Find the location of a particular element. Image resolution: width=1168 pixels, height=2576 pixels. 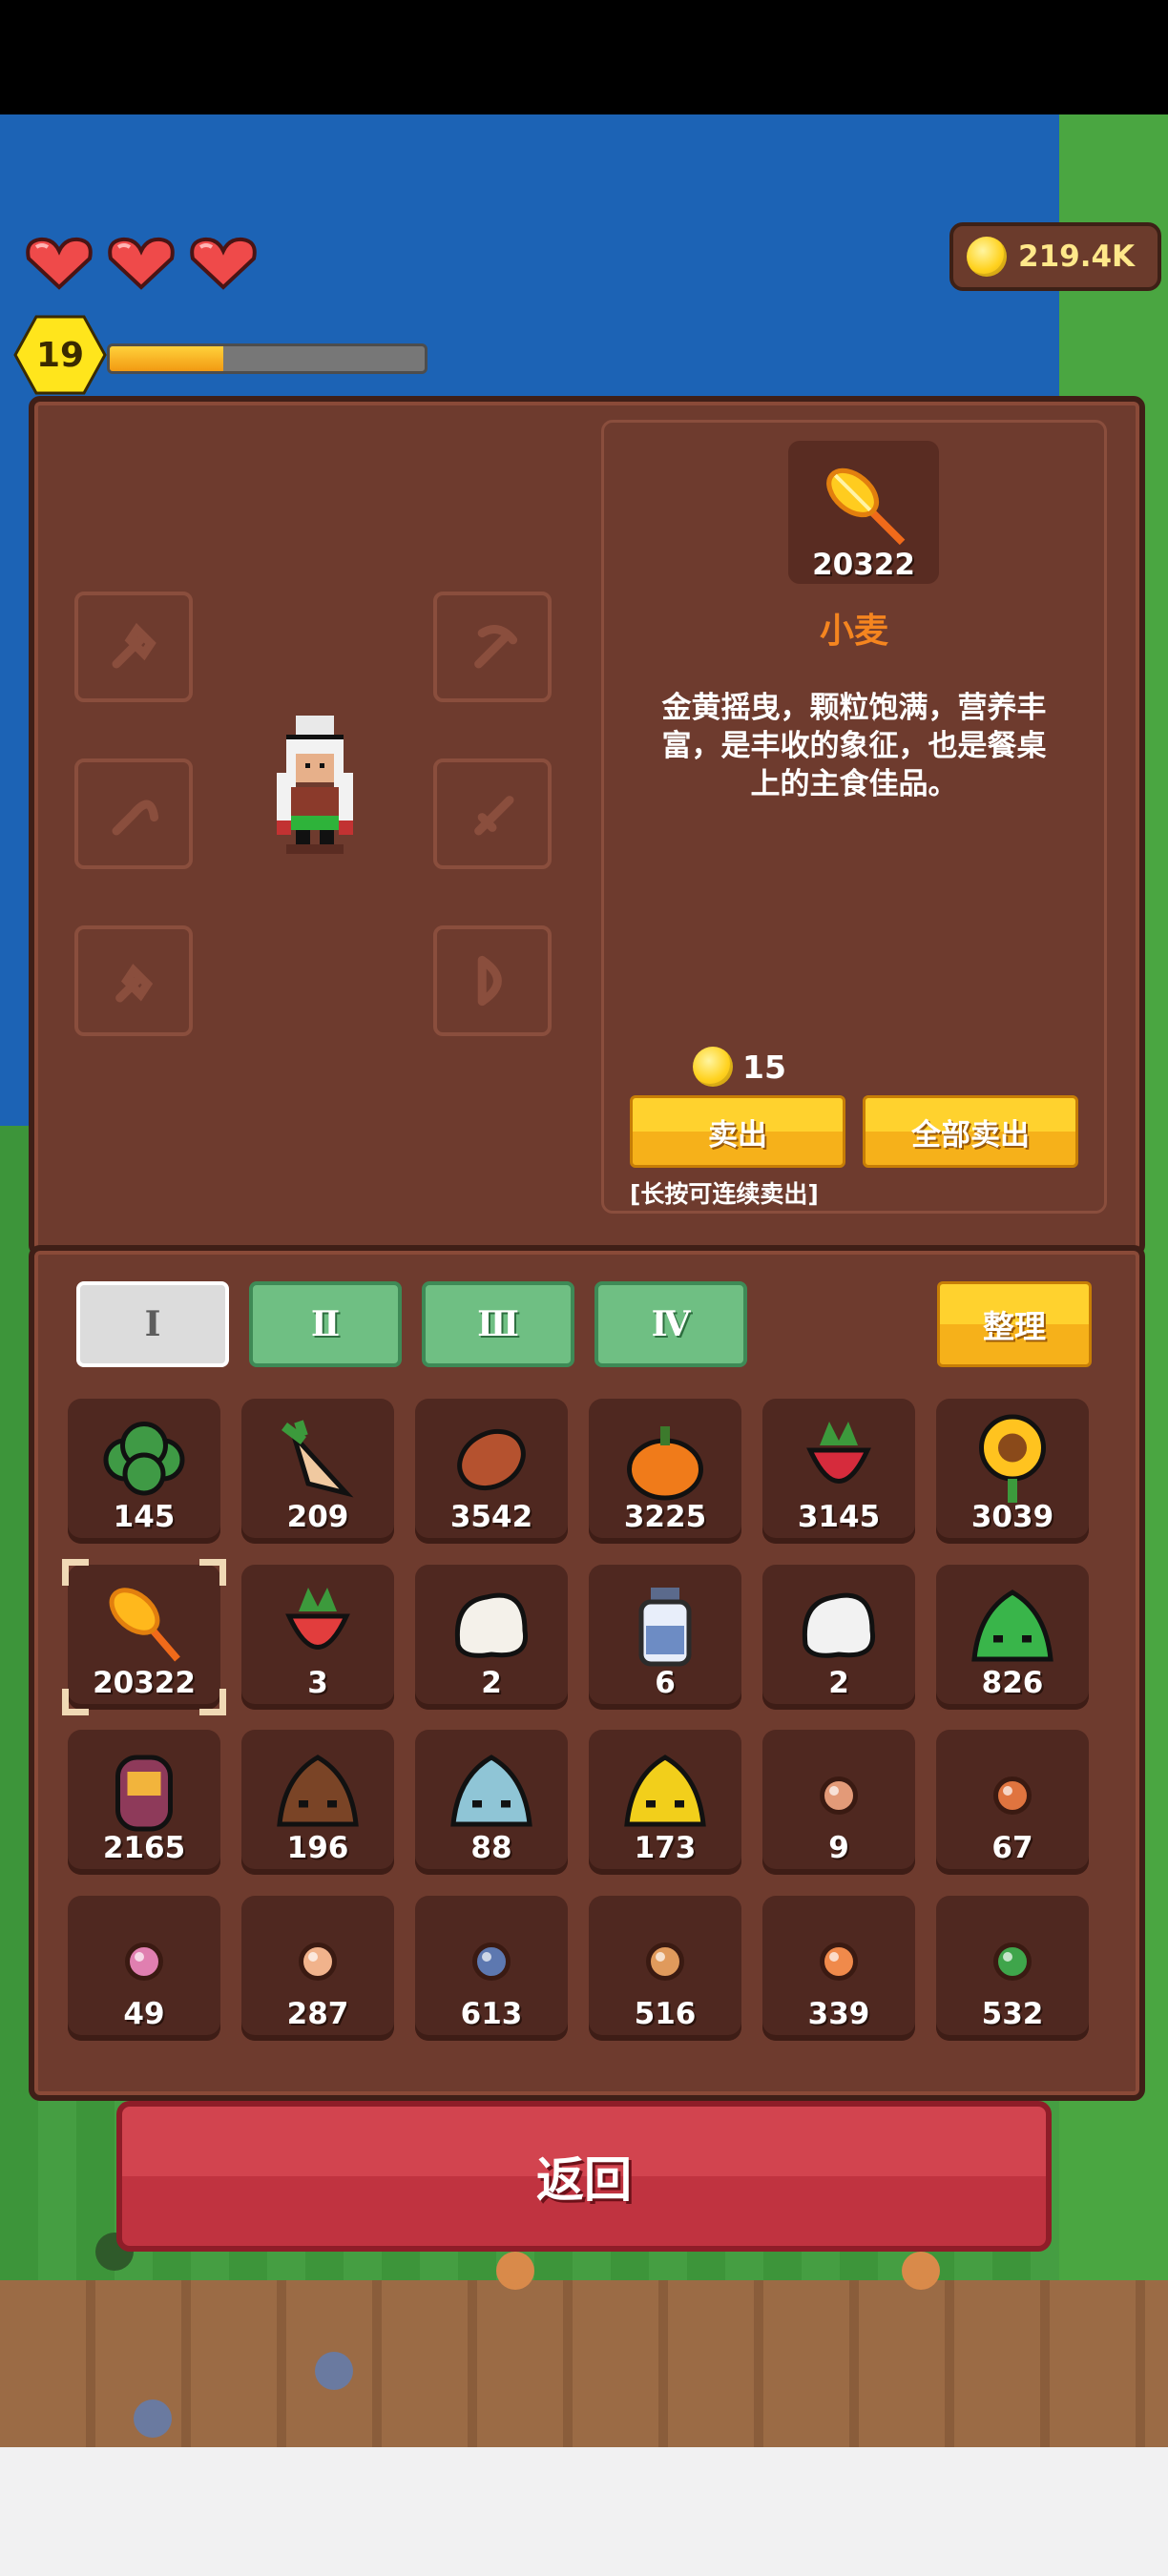

inventory-item: 516 is located at coordinates (665, 1968).